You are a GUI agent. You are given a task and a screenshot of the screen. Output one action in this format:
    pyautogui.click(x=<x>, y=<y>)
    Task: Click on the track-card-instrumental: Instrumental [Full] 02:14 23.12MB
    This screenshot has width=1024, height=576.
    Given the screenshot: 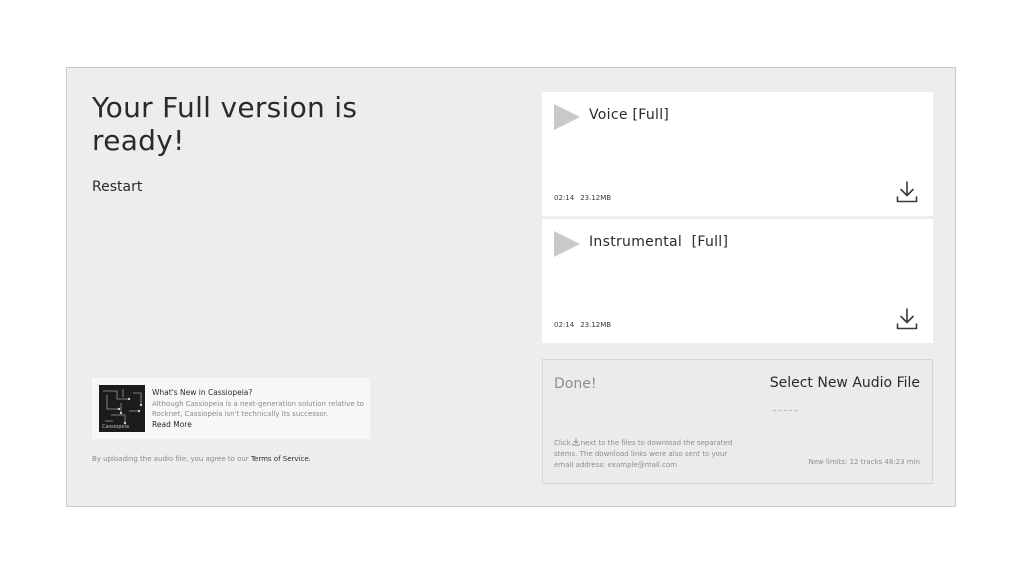 What is the action you would take?
    pyautogui.click(x=737, y=281)
    